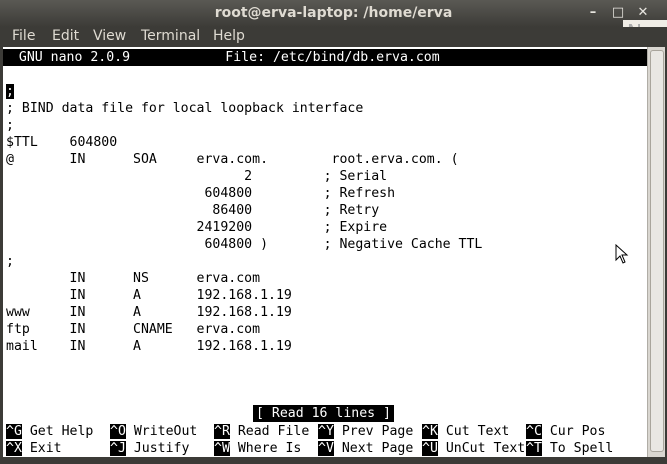 The height and width of the screenshot is (464, 667). Describe the element at coordinates (622, 254) in the screenshot. I see `mouse-pointer-icon` at that location.